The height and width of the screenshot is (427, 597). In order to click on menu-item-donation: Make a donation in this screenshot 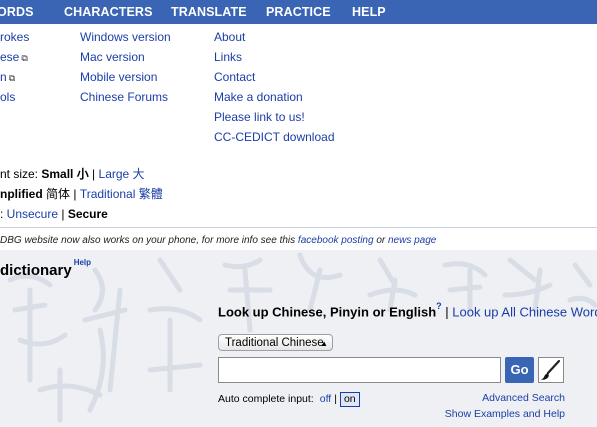, I will do `click(258, 97)`.